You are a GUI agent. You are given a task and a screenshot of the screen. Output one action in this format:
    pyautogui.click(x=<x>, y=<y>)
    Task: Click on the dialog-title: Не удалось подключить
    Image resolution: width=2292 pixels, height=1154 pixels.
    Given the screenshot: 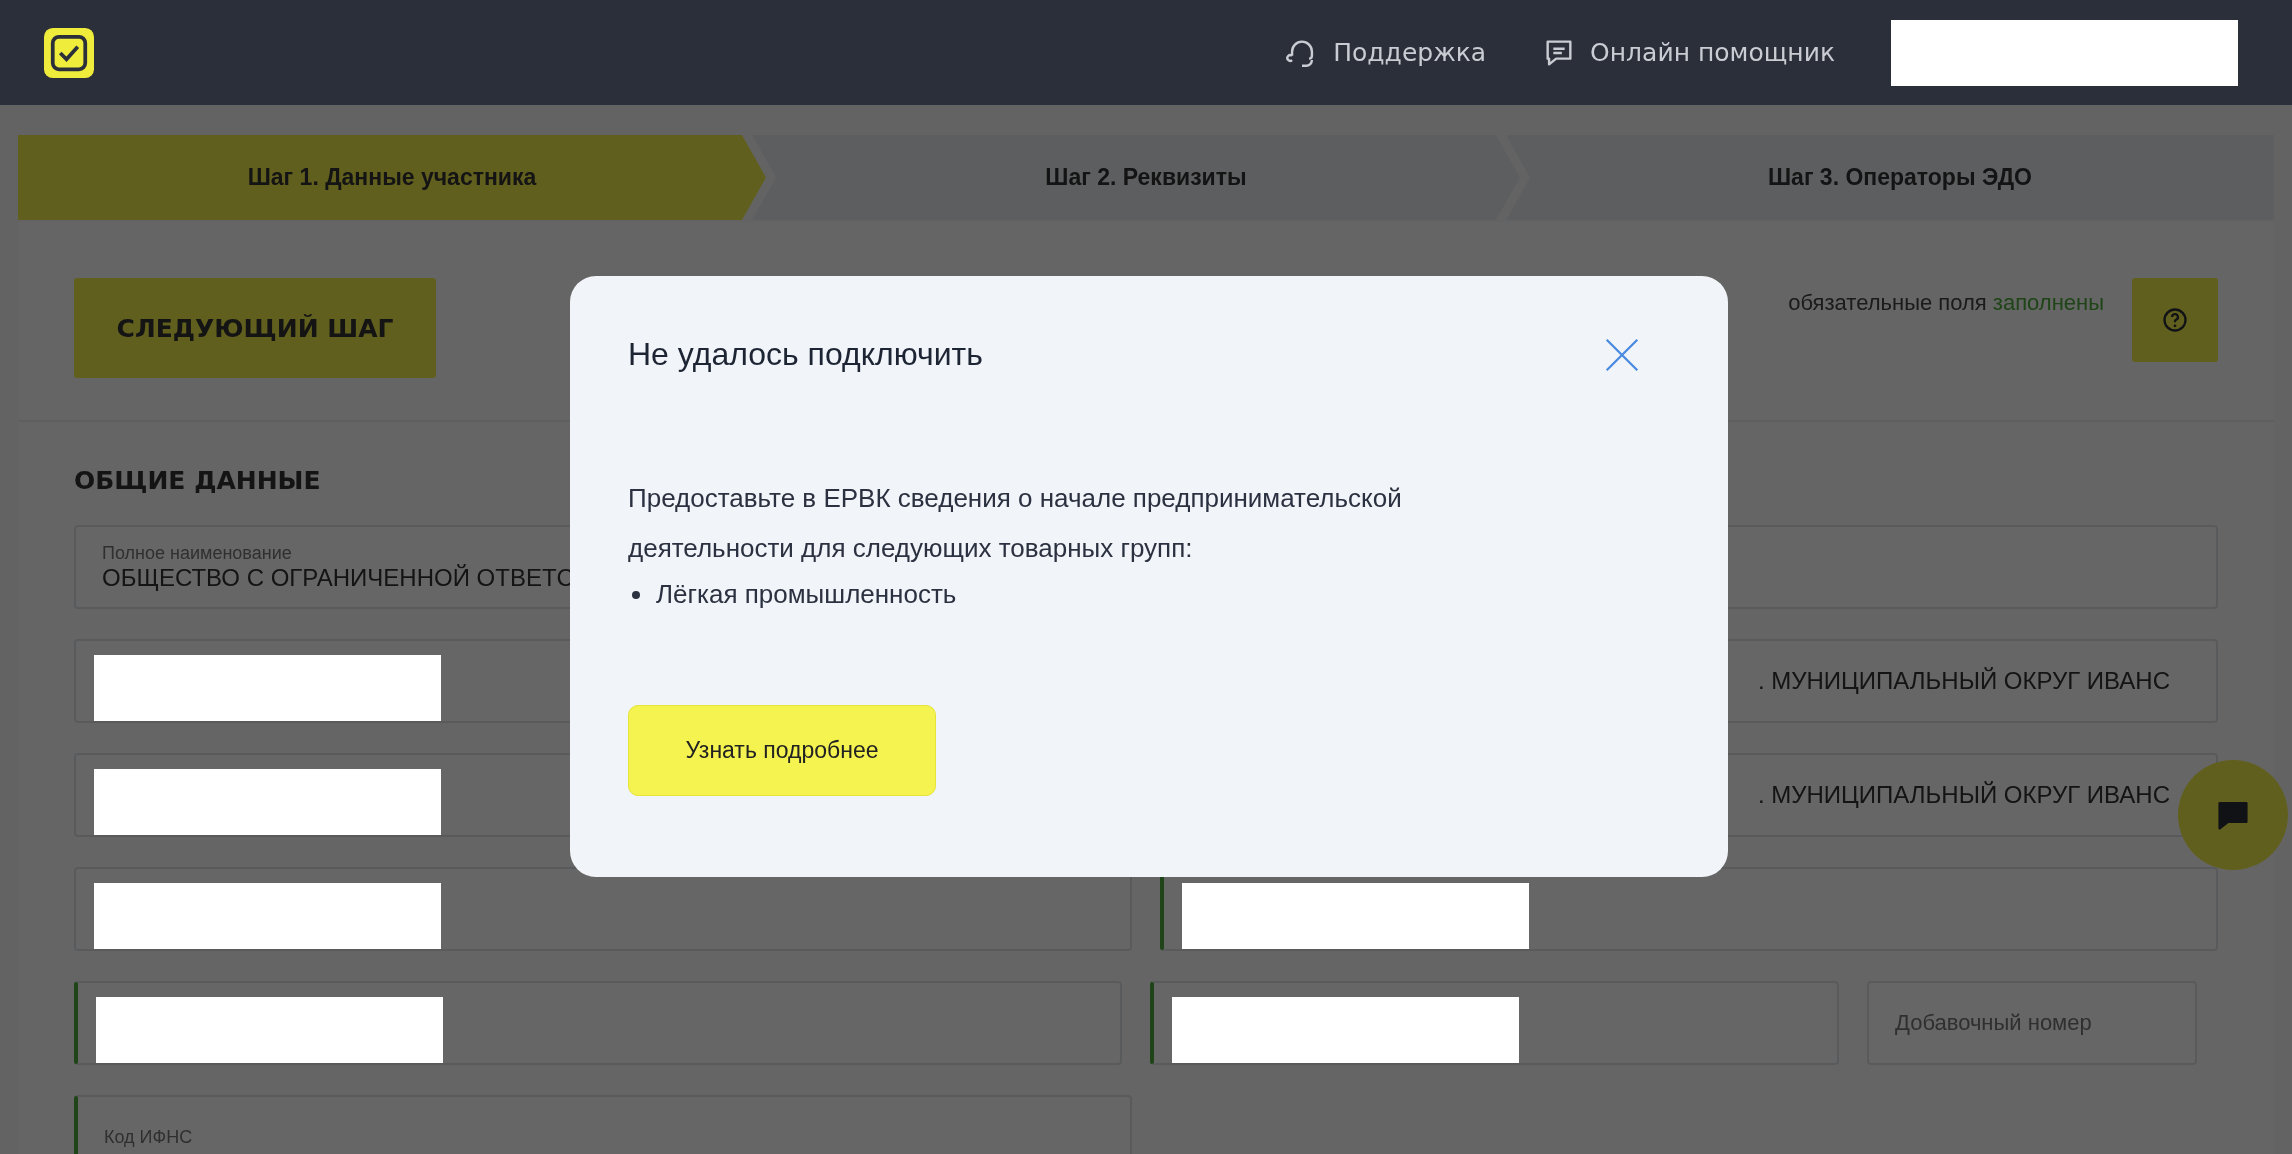 What is the action you would take?
    pyautogui.click(x=805, y=354)
    